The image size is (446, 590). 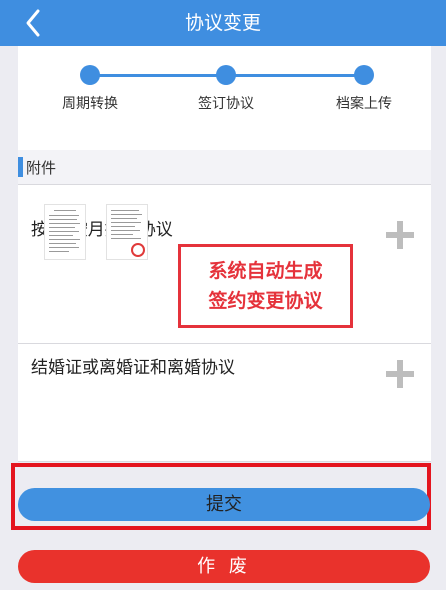 I want to click on step-label-2: 签订协议, so click(x=226, y=104).